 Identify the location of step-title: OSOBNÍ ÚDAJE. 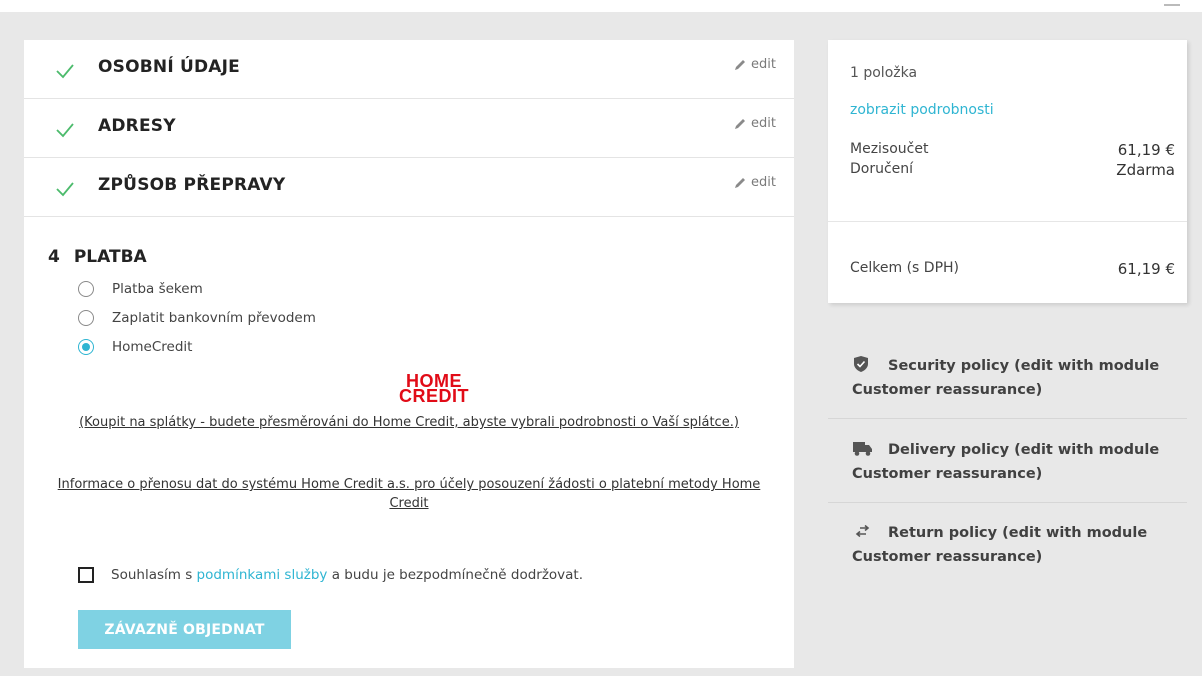
(169, 67).